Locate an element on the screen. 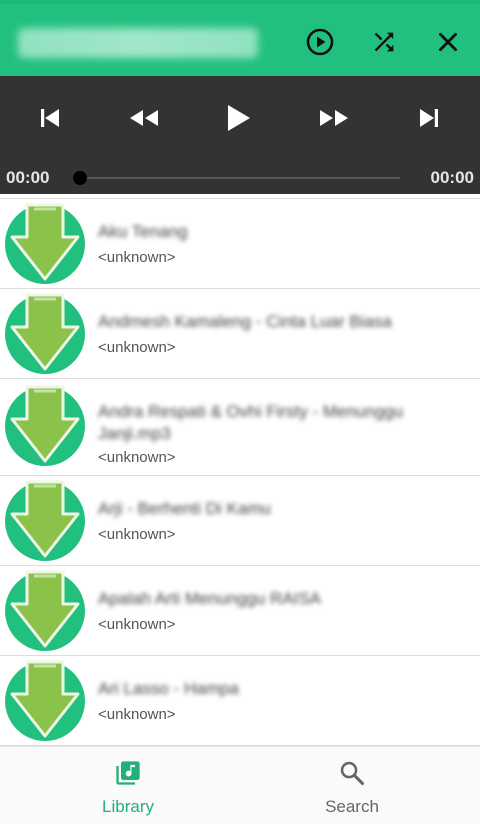  nav-search-label: Search is located at coordinates (352, 806).